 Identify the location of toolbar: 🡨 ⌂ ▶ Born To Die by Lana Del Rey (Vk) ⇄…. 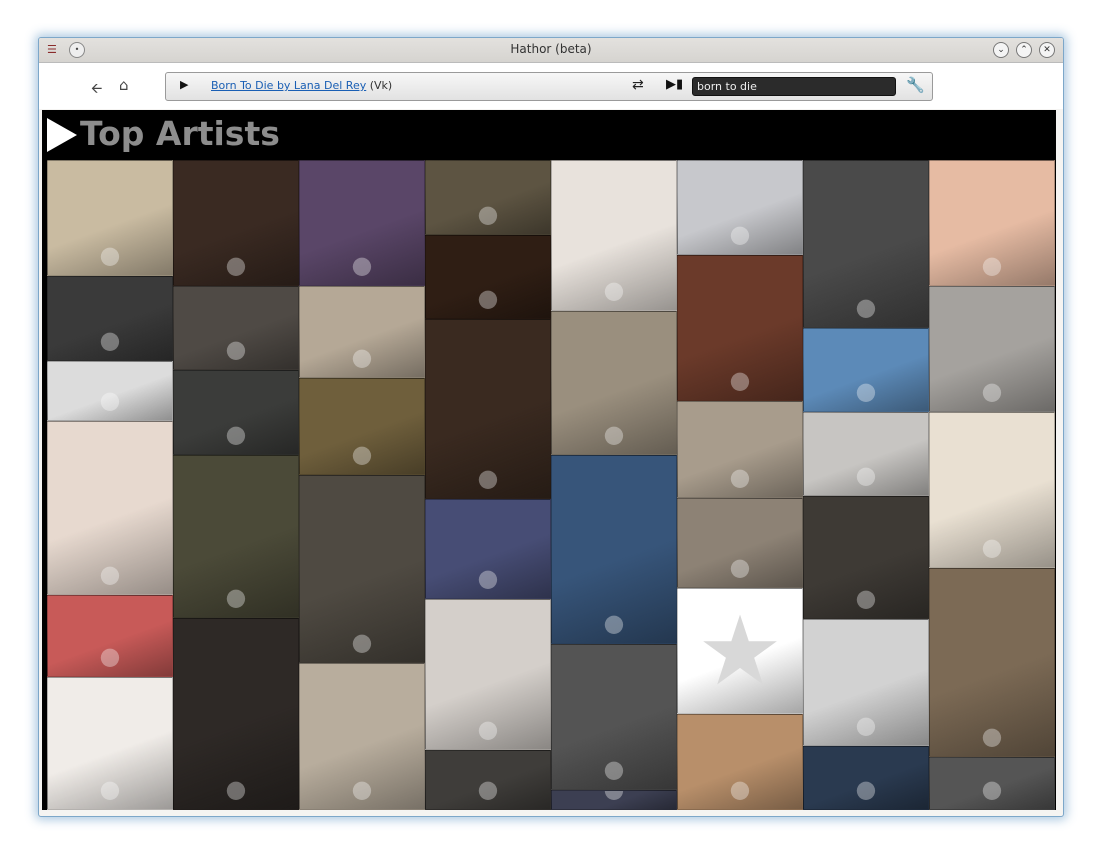
(551, 86).